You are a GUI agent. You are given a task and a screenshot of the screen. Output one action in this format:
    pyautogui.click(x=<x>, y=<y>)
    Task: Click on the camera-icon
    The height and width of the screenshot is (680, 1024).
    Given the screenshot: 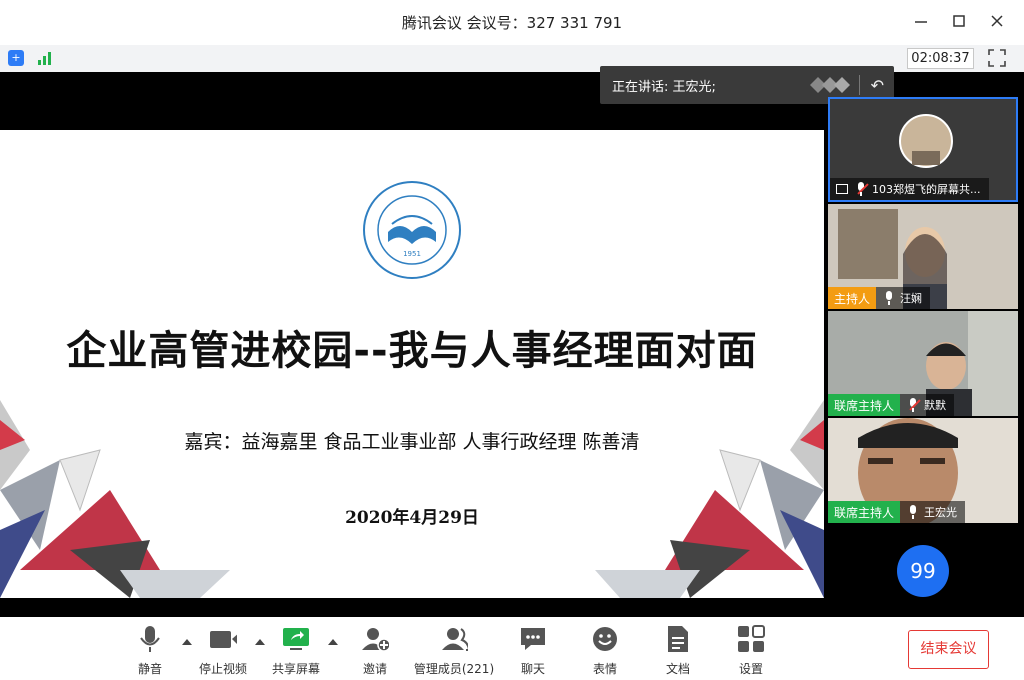 What is the action you would take?
    pyautogui.click(x=223, y=639)
    